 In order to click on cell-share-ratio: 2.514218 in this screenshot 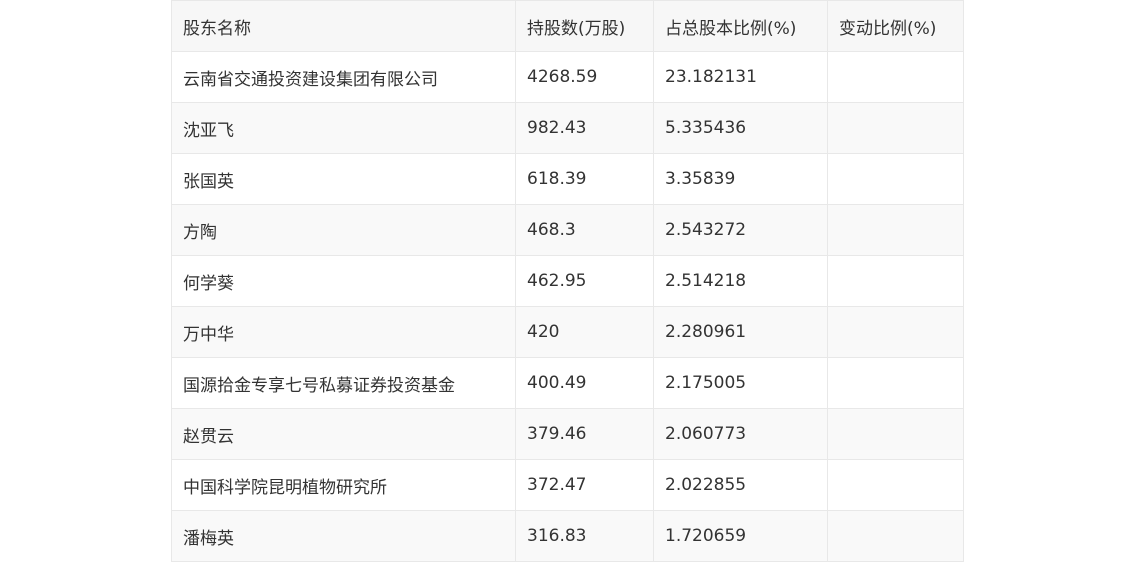, I will do `click(740, 281)`.